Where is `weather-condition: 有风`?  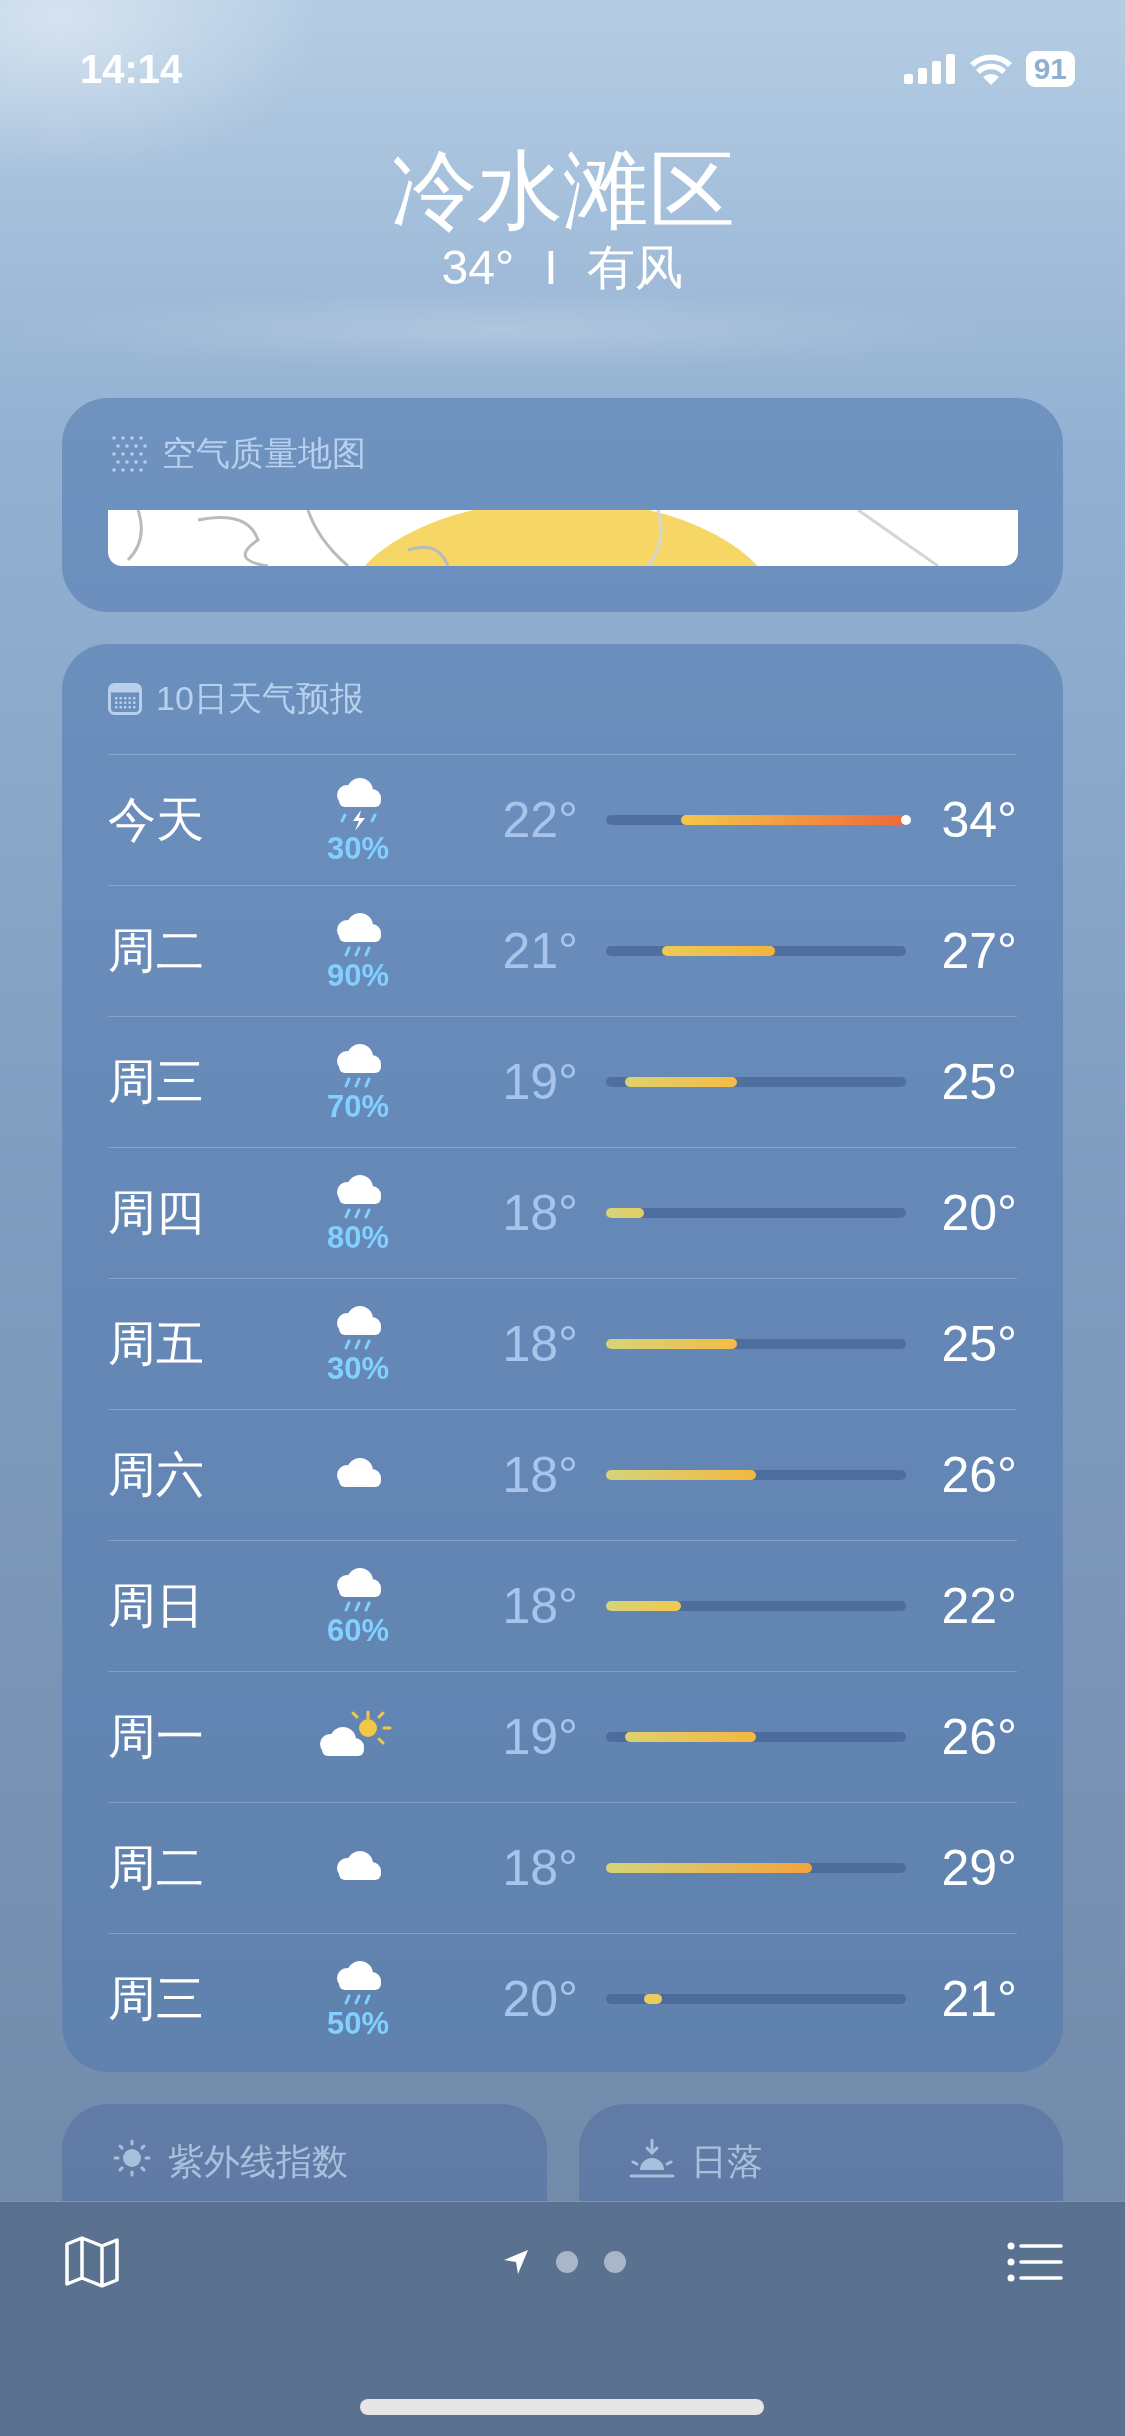
weather-condition: 有风 is located at coordinates (635, 268).